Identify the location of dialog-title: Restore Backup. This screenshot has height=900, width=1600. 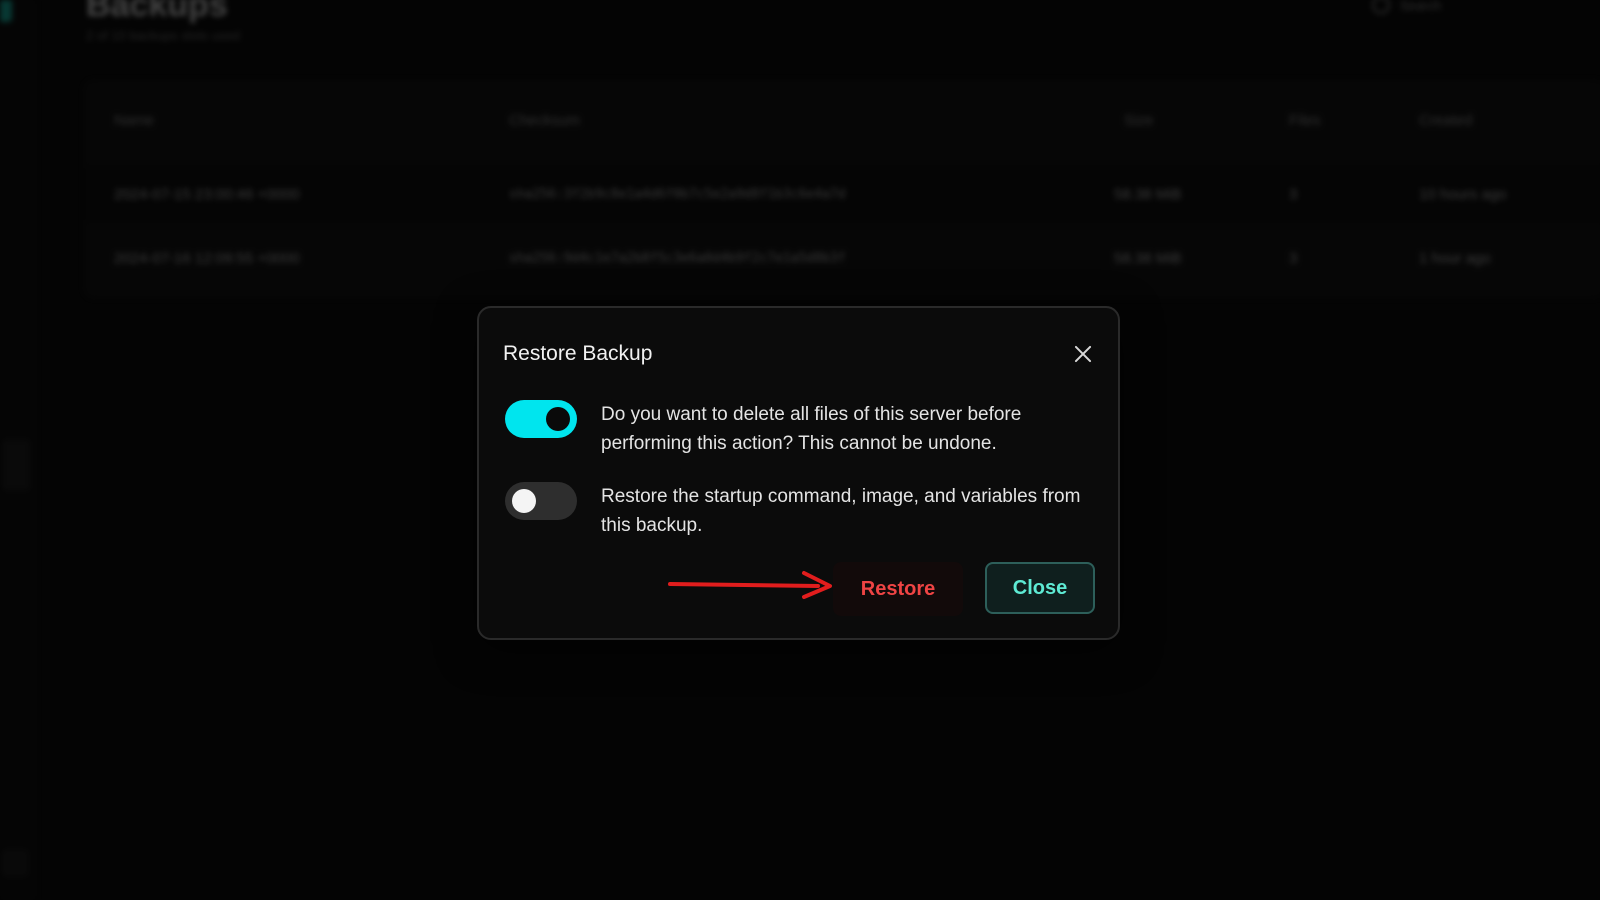
(578, 353).